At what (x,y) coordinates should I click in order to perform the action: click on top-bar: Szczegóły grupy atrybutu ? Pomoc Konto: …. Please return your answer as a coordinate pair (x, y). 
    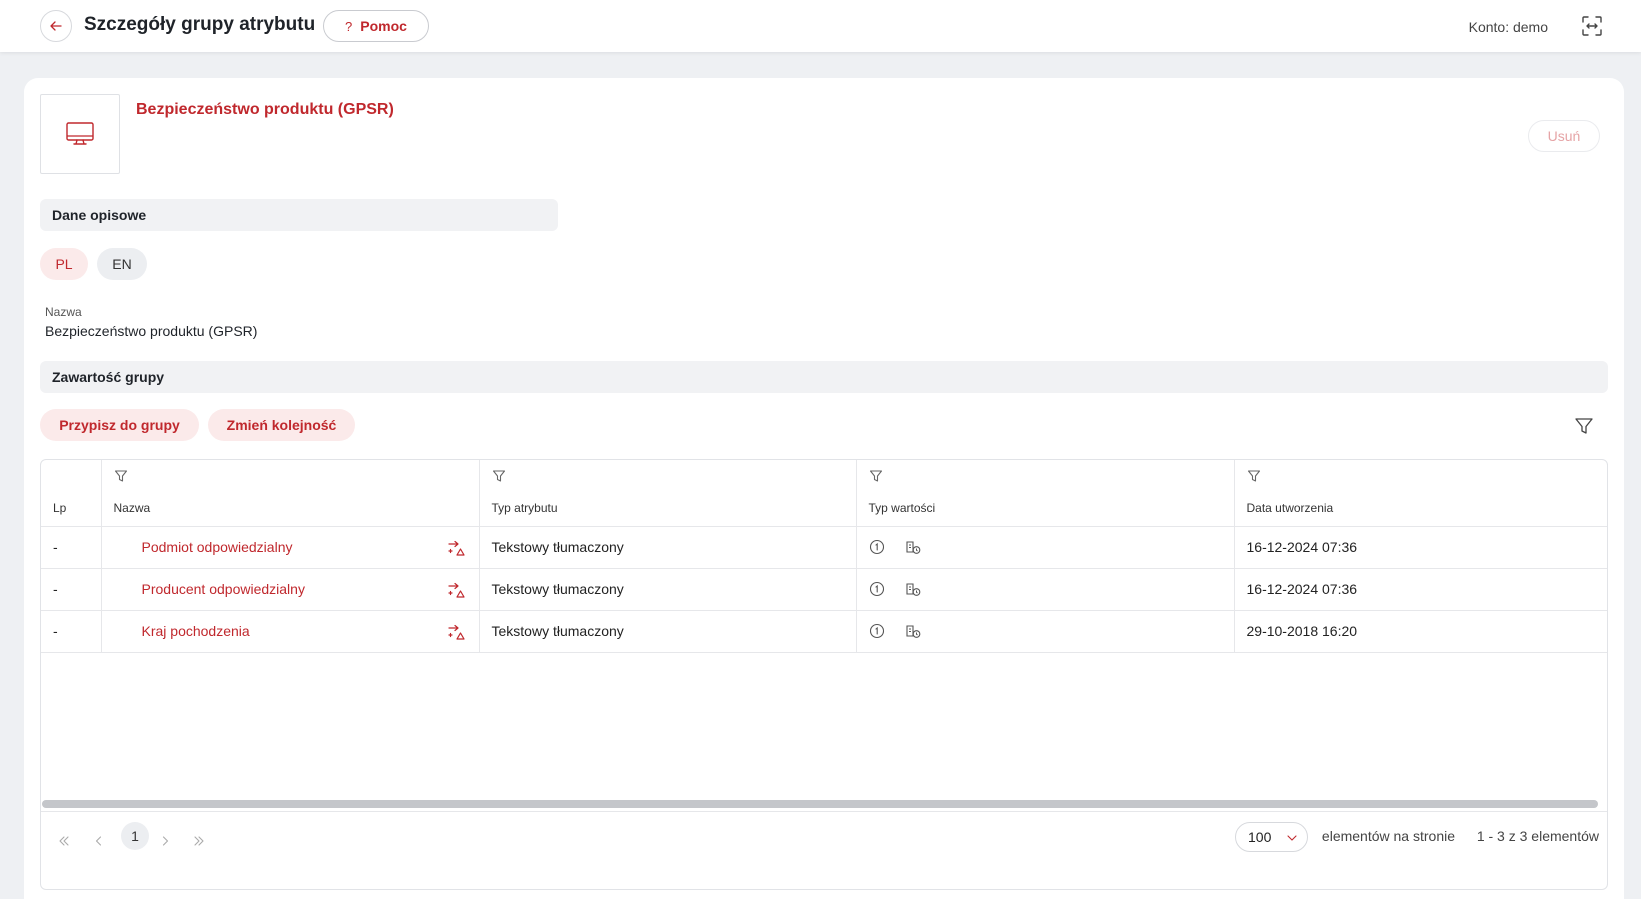
    Looking at the image, I should click on (820, 26).